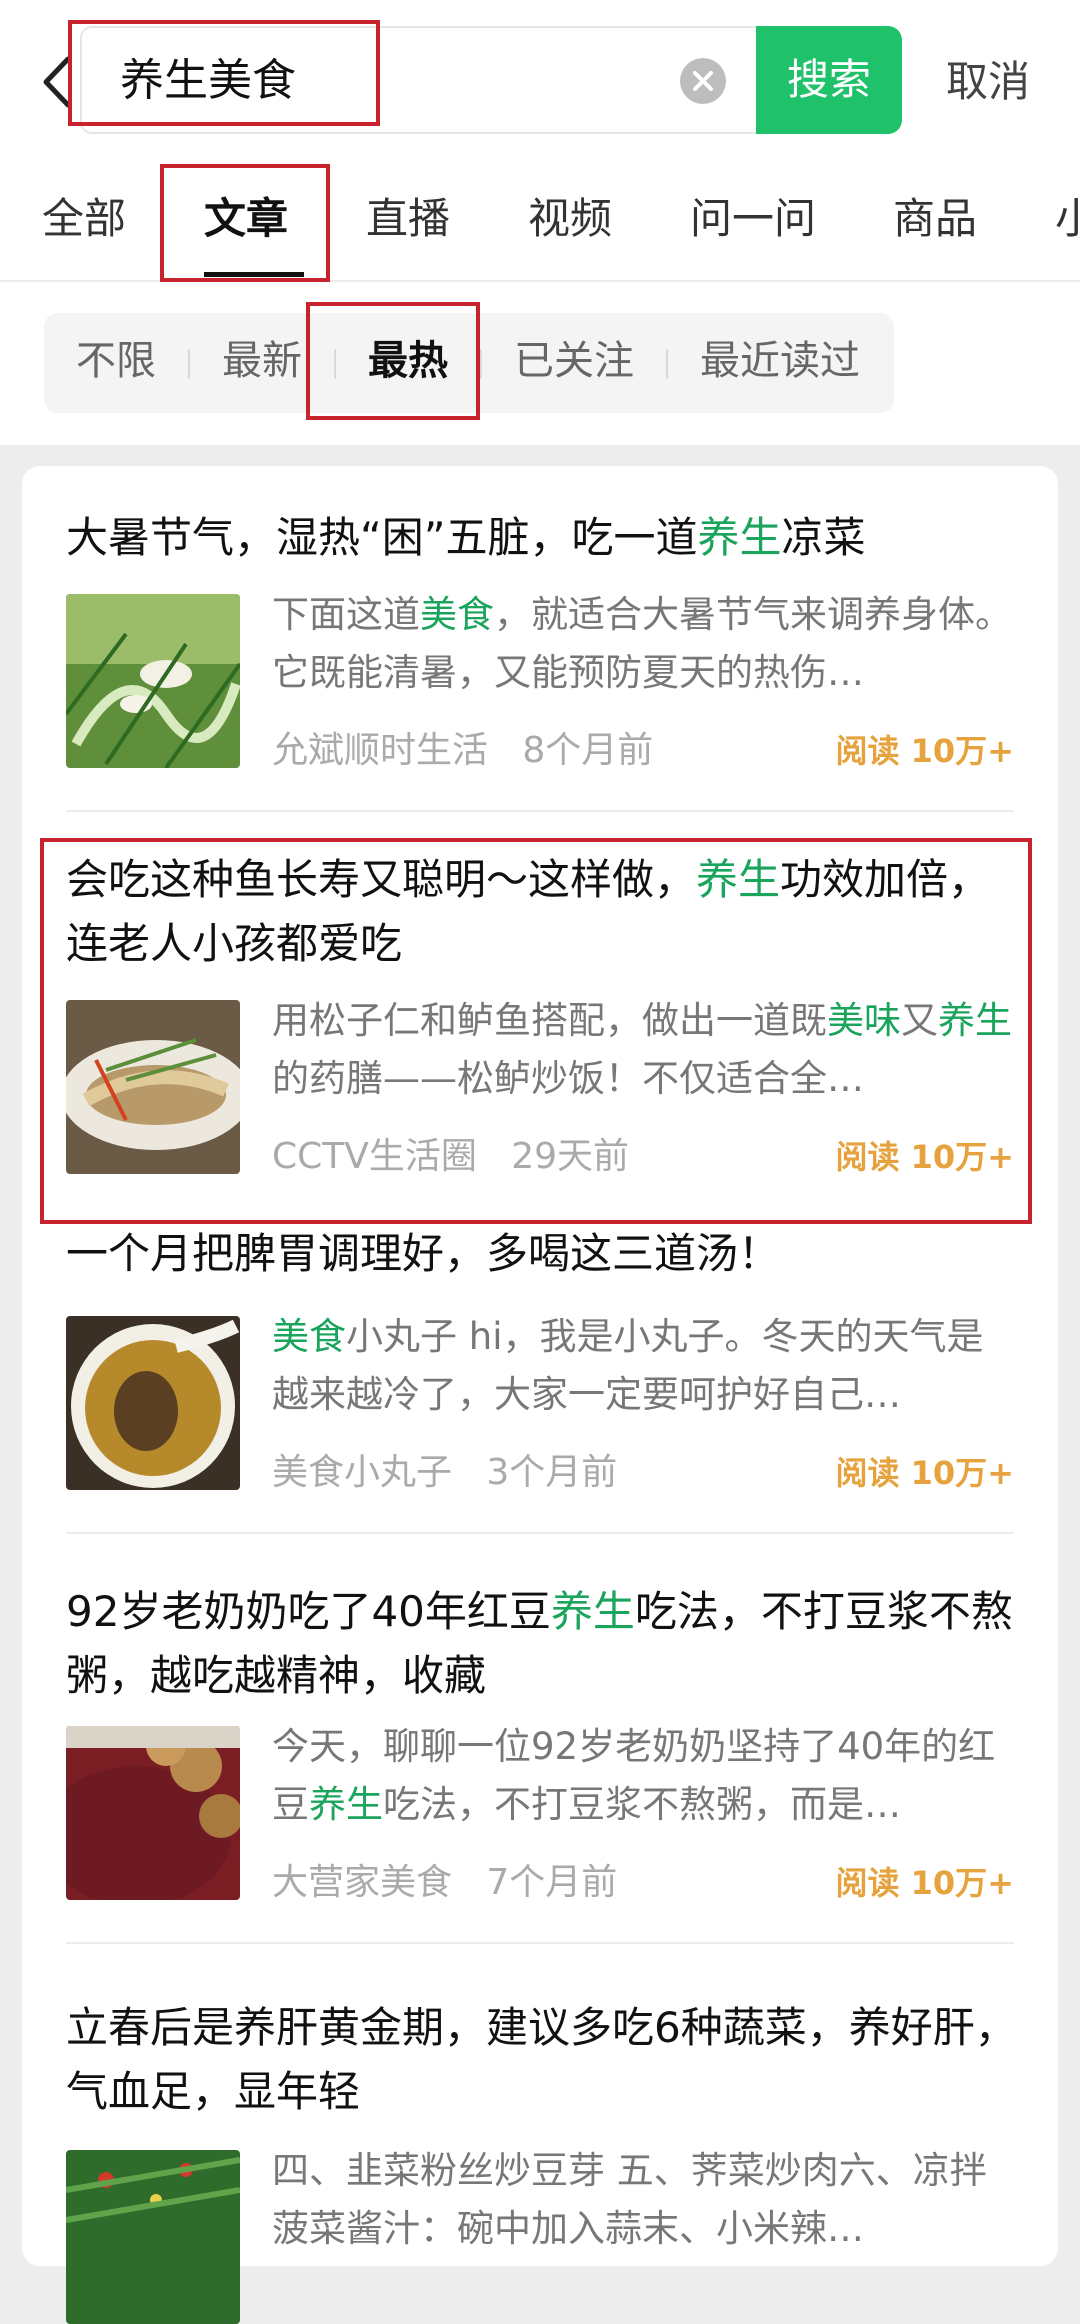 The width and height of the screenshot is (1080, 2324). What do you see at coordinates (753, 219) in the screenshot?
I see `tab-ask: 问一问` at bounding box center [753, 219].